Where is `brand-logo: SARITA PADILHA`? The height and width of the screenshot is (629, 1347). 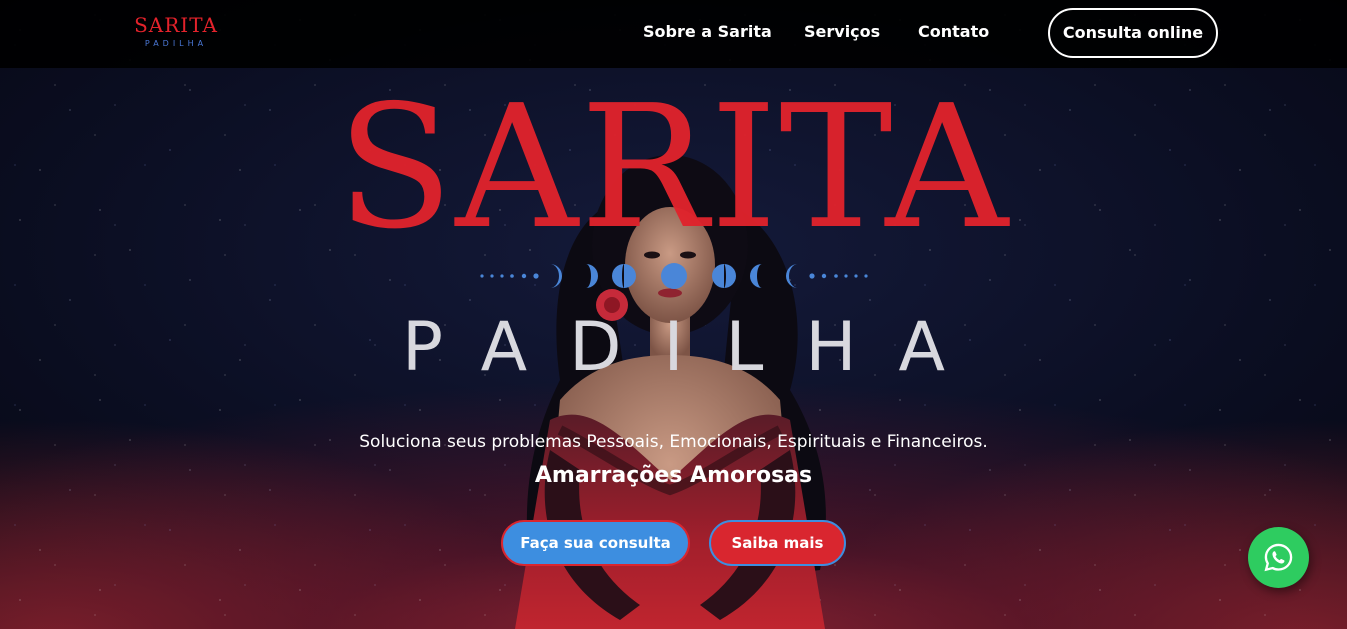 brand-logo: SARITA PADILHA is located at coordinates (176, 34).